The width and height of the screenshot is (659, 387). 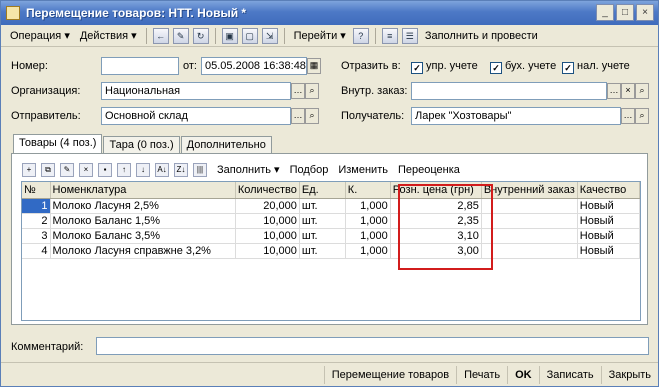 What do you see at coordinates (46, 116) in the screenshot?
I see `sender-label: Отправитель:` at bounding box center [46, 116].